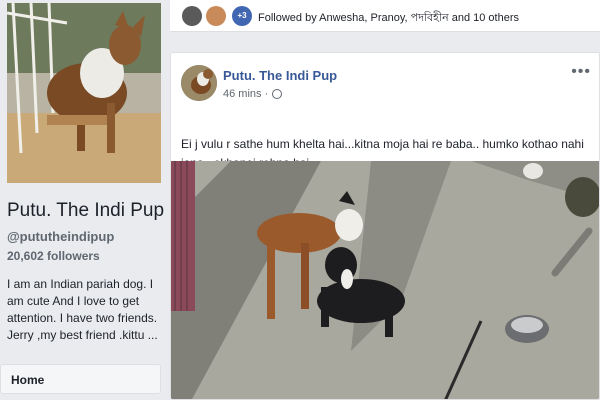 This screenshot has height=400, width=600. I want to click on post-author-avatar, so click(199, 83).